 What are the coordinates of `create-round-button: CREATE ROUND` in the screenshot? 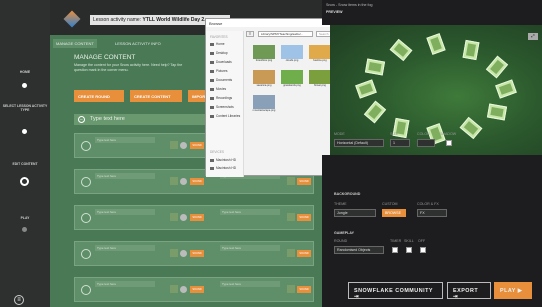 It's located at (99, 96).